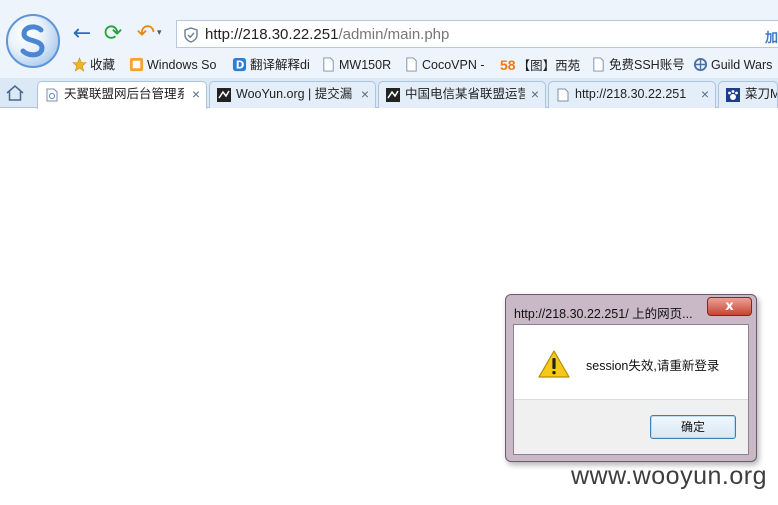  I want to click on undo-close-tab-button: ↶, so click(146, 34).